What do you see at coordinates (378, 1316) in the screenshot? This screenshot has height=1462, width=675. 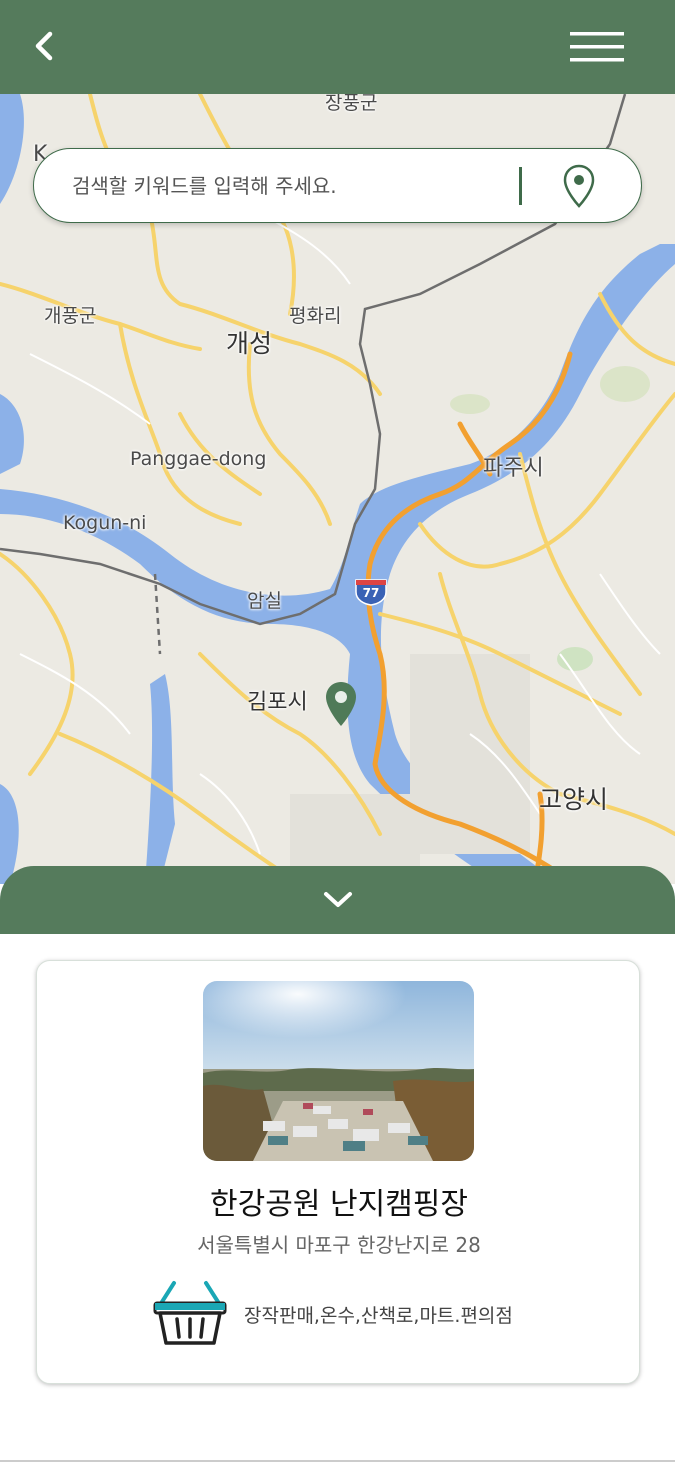 I see `place-amenities: 장작판매,온수,산책로,마트.편의점` at bounding box center [378, 1316].